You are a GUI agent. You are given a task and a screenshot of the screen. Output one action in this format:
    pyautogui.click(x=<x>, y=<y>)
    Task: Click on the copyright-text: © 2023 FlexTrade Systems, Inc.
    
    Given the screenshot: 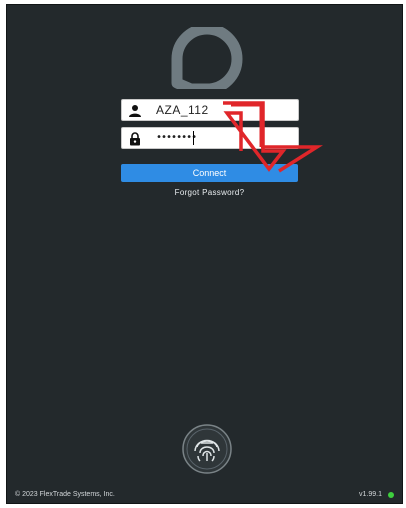 What is the action you would take?
    pyautogui.click(x=65, y=494)
    